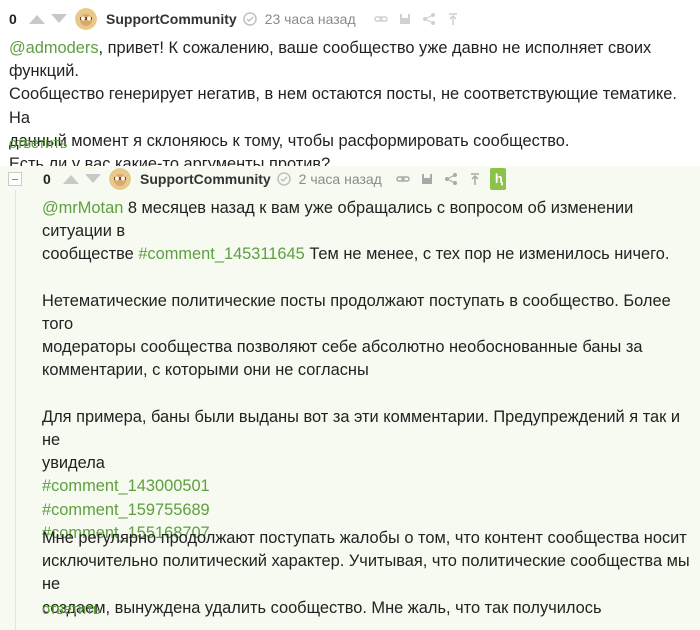  Describe the element at coordinates (15, 410) in the screenshot. I see `thread-line` at that location.